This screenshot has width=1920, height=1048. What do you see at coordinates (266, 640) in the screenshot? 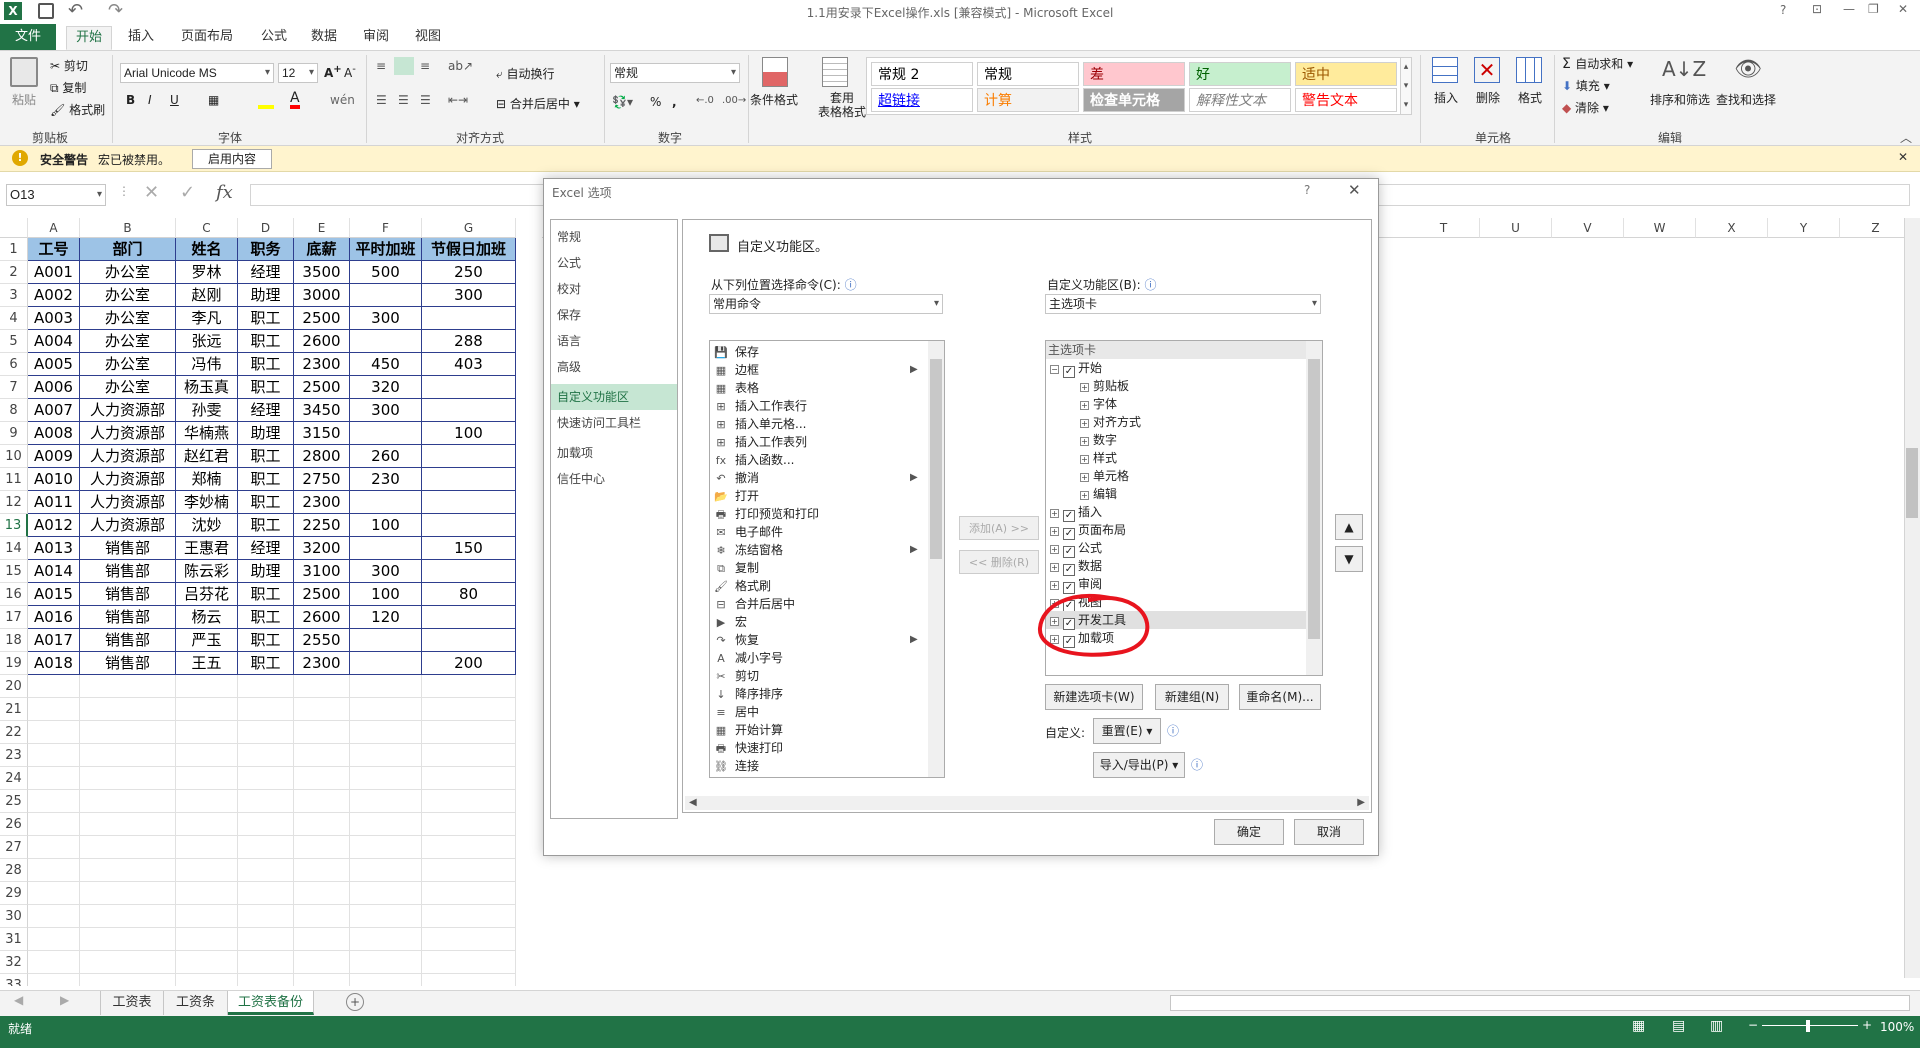
I see `table-cell: 职工` at bounding box center [266, 640].